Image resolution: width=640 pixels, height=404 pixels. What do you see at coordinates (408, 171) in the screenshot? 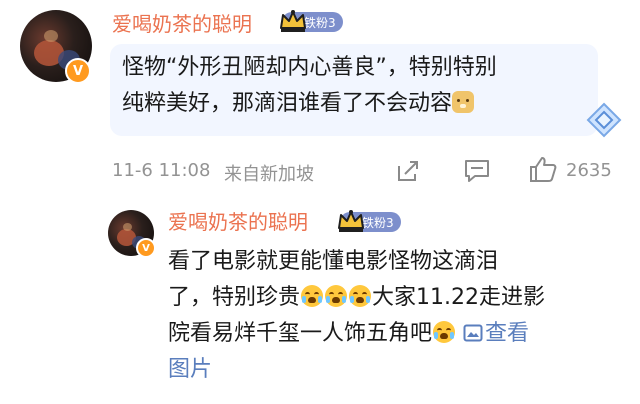
I see `share-icon` at bounding box center [408, 171].